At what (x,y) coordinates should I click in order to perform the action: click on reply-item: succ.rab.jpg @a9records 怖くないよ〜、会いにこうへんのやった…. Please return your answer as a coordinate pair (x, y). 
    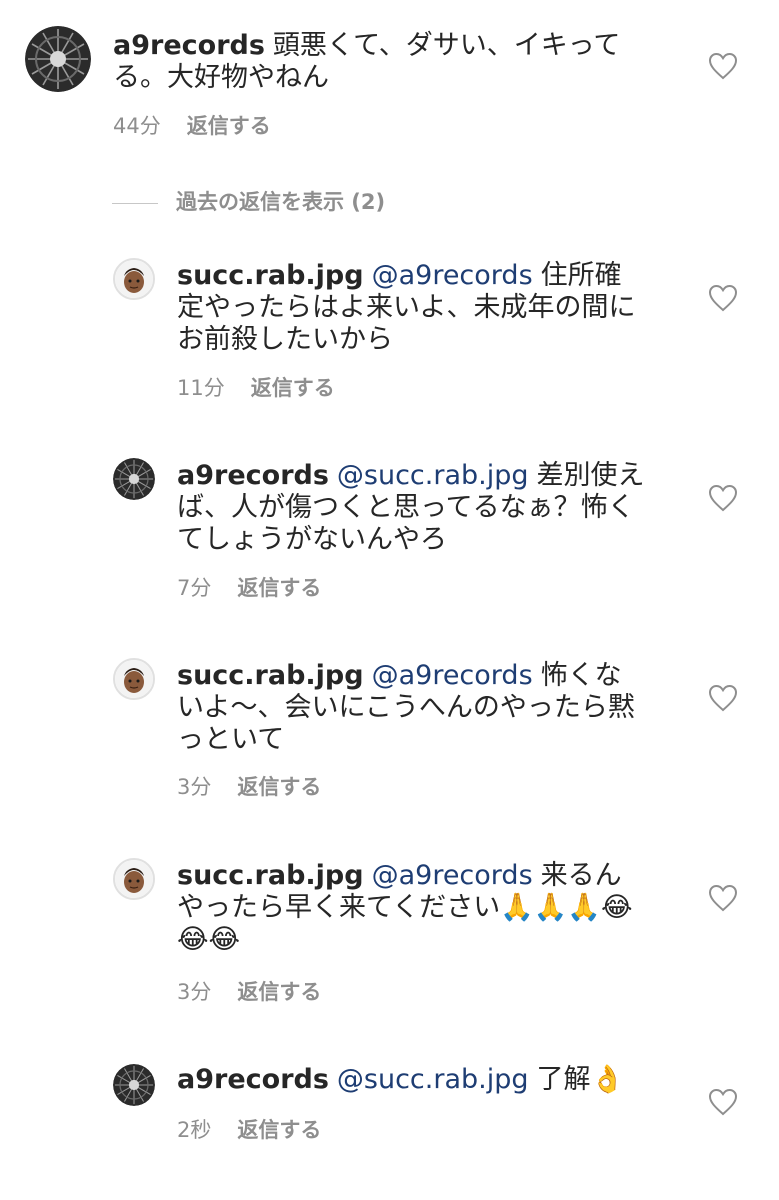
    Looking at the image, I should click on (389, 730).